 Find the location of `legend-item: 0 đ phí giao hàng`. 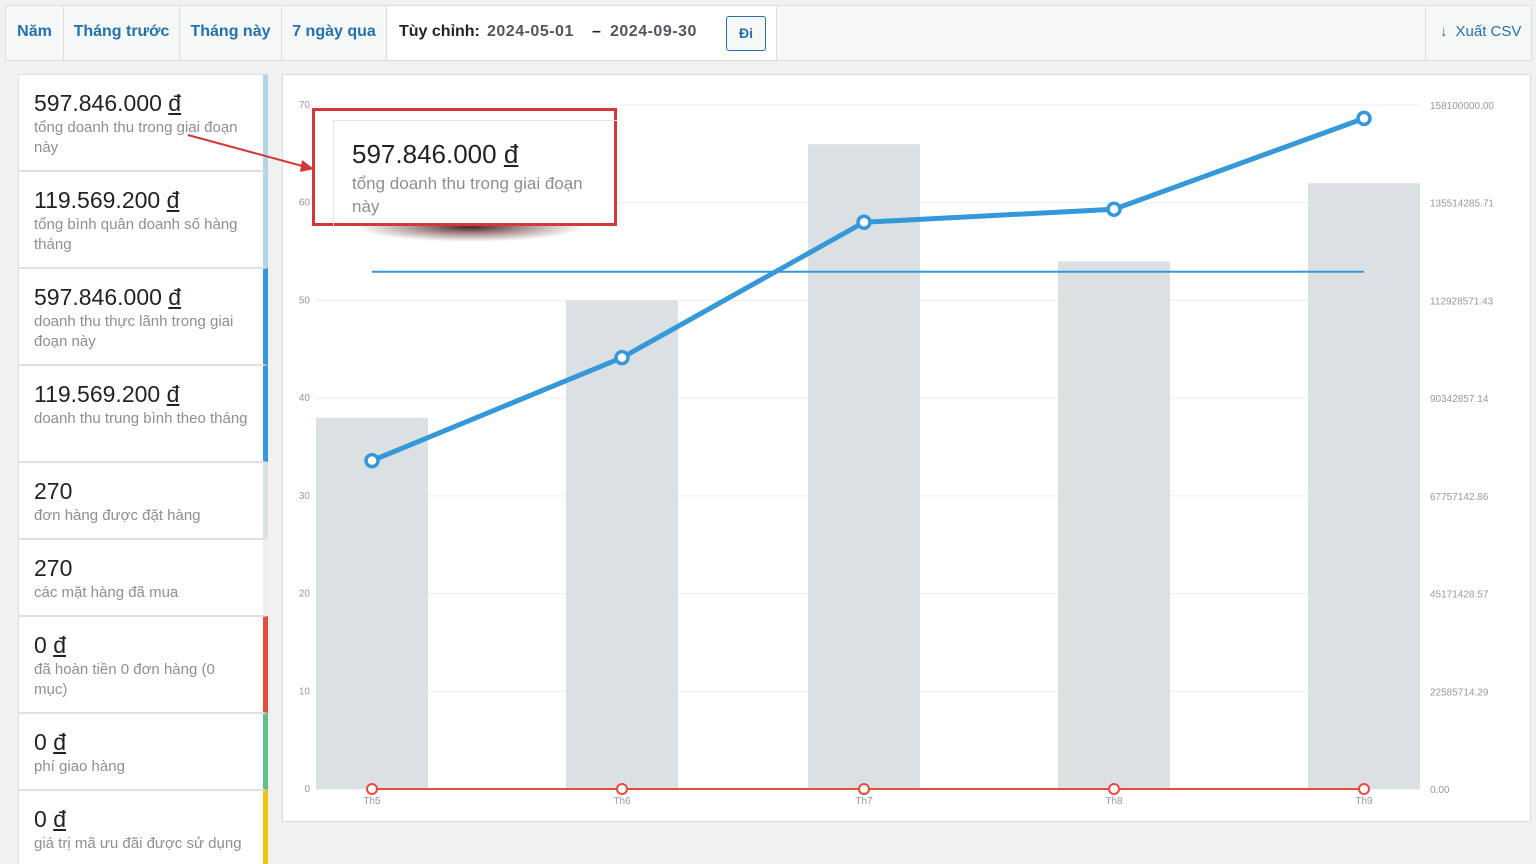

legend-item: 0 đ phí giao hàng is located at coordinates (143, 751).